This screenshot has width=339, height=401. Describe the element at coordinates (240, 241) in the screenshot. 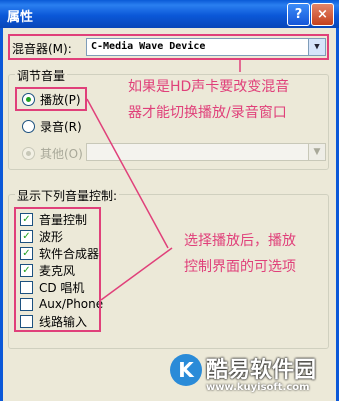

I see `annotation-playback-options-line1: 选择播放后，播放` at that location.